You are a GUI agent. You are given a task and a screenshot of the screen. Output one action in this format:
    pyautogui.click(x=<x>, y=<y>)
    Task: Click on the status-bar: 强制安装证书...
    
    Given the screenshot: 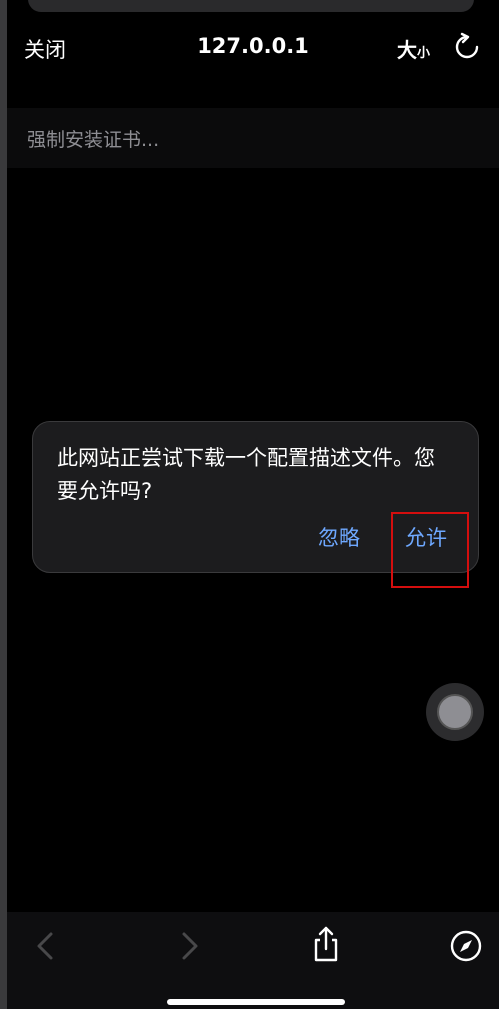 What is the action you would take?
    pyautogui.click(x=253, y=138)
    